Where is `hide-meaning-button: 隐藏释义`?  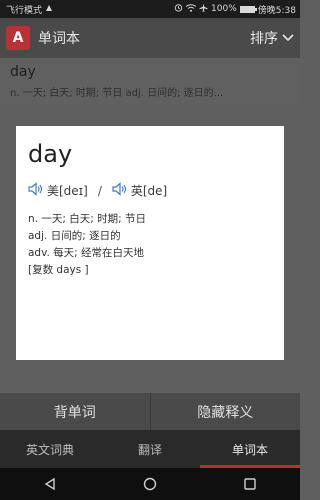 hide-meaning-button: 隐藏释义 is located at coordinates (226, 411).